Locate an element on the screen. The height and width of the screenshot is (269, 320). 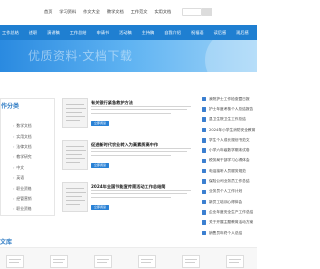
category-item: 述职 is located at coordinates (33, 33).